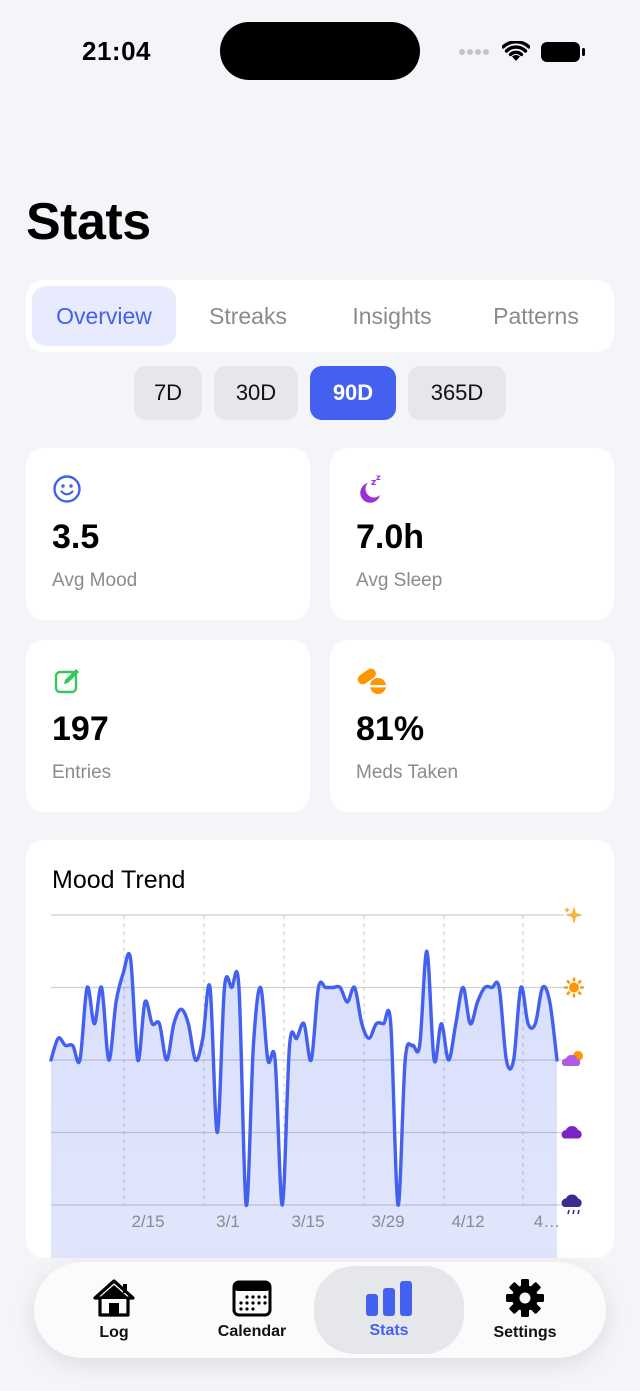 This screenshot has height=1391, width=640. Describe the element at coordinates (67, 489) in the screenshot. I see `smiley-icon` at that location.